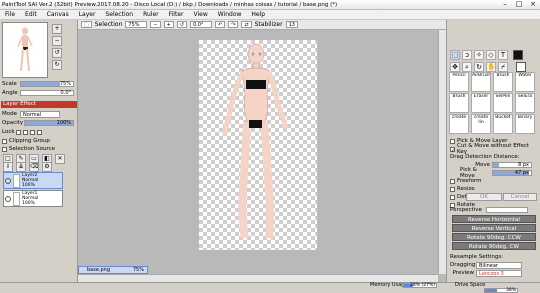  What do you see at coordinates (506, 210) in the screenshot?
I see `perspective-slider` at bounding box center [506, 210].